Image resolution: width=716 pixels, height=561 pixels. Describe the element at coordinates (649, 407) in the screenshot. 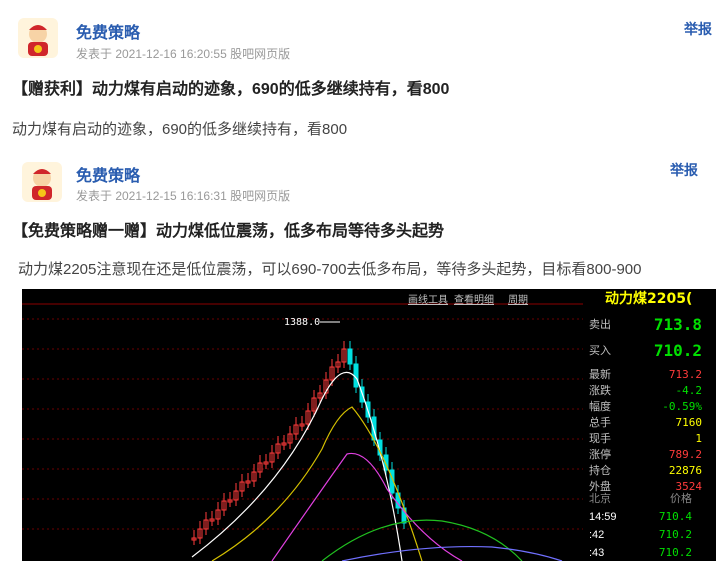

I see `quote-row: 幅度 -0.59%` at that location.